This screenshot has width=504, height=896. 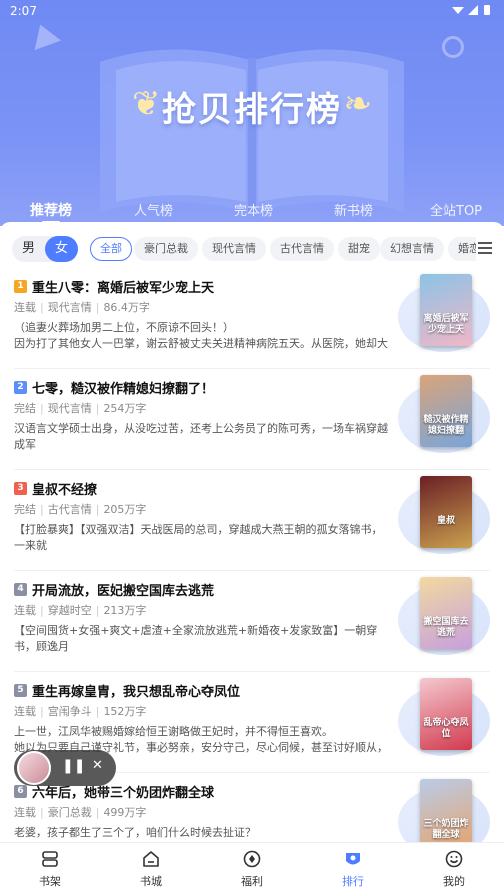 I want to click on book-title: 开局流放，医妃搬空国库去逃荒, so click(x=212, y=589).